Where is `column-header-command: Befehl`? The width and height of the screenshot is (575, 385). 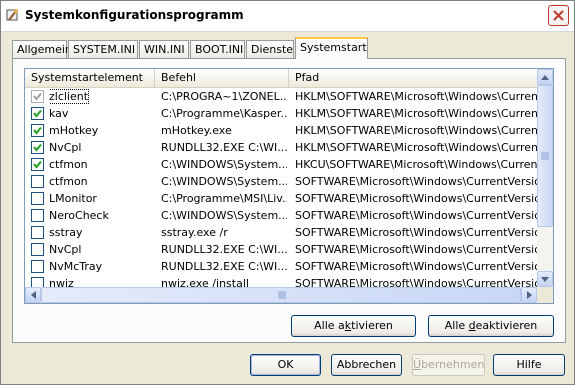 column-header-command: Befehl is located at coordinates (222, 78).